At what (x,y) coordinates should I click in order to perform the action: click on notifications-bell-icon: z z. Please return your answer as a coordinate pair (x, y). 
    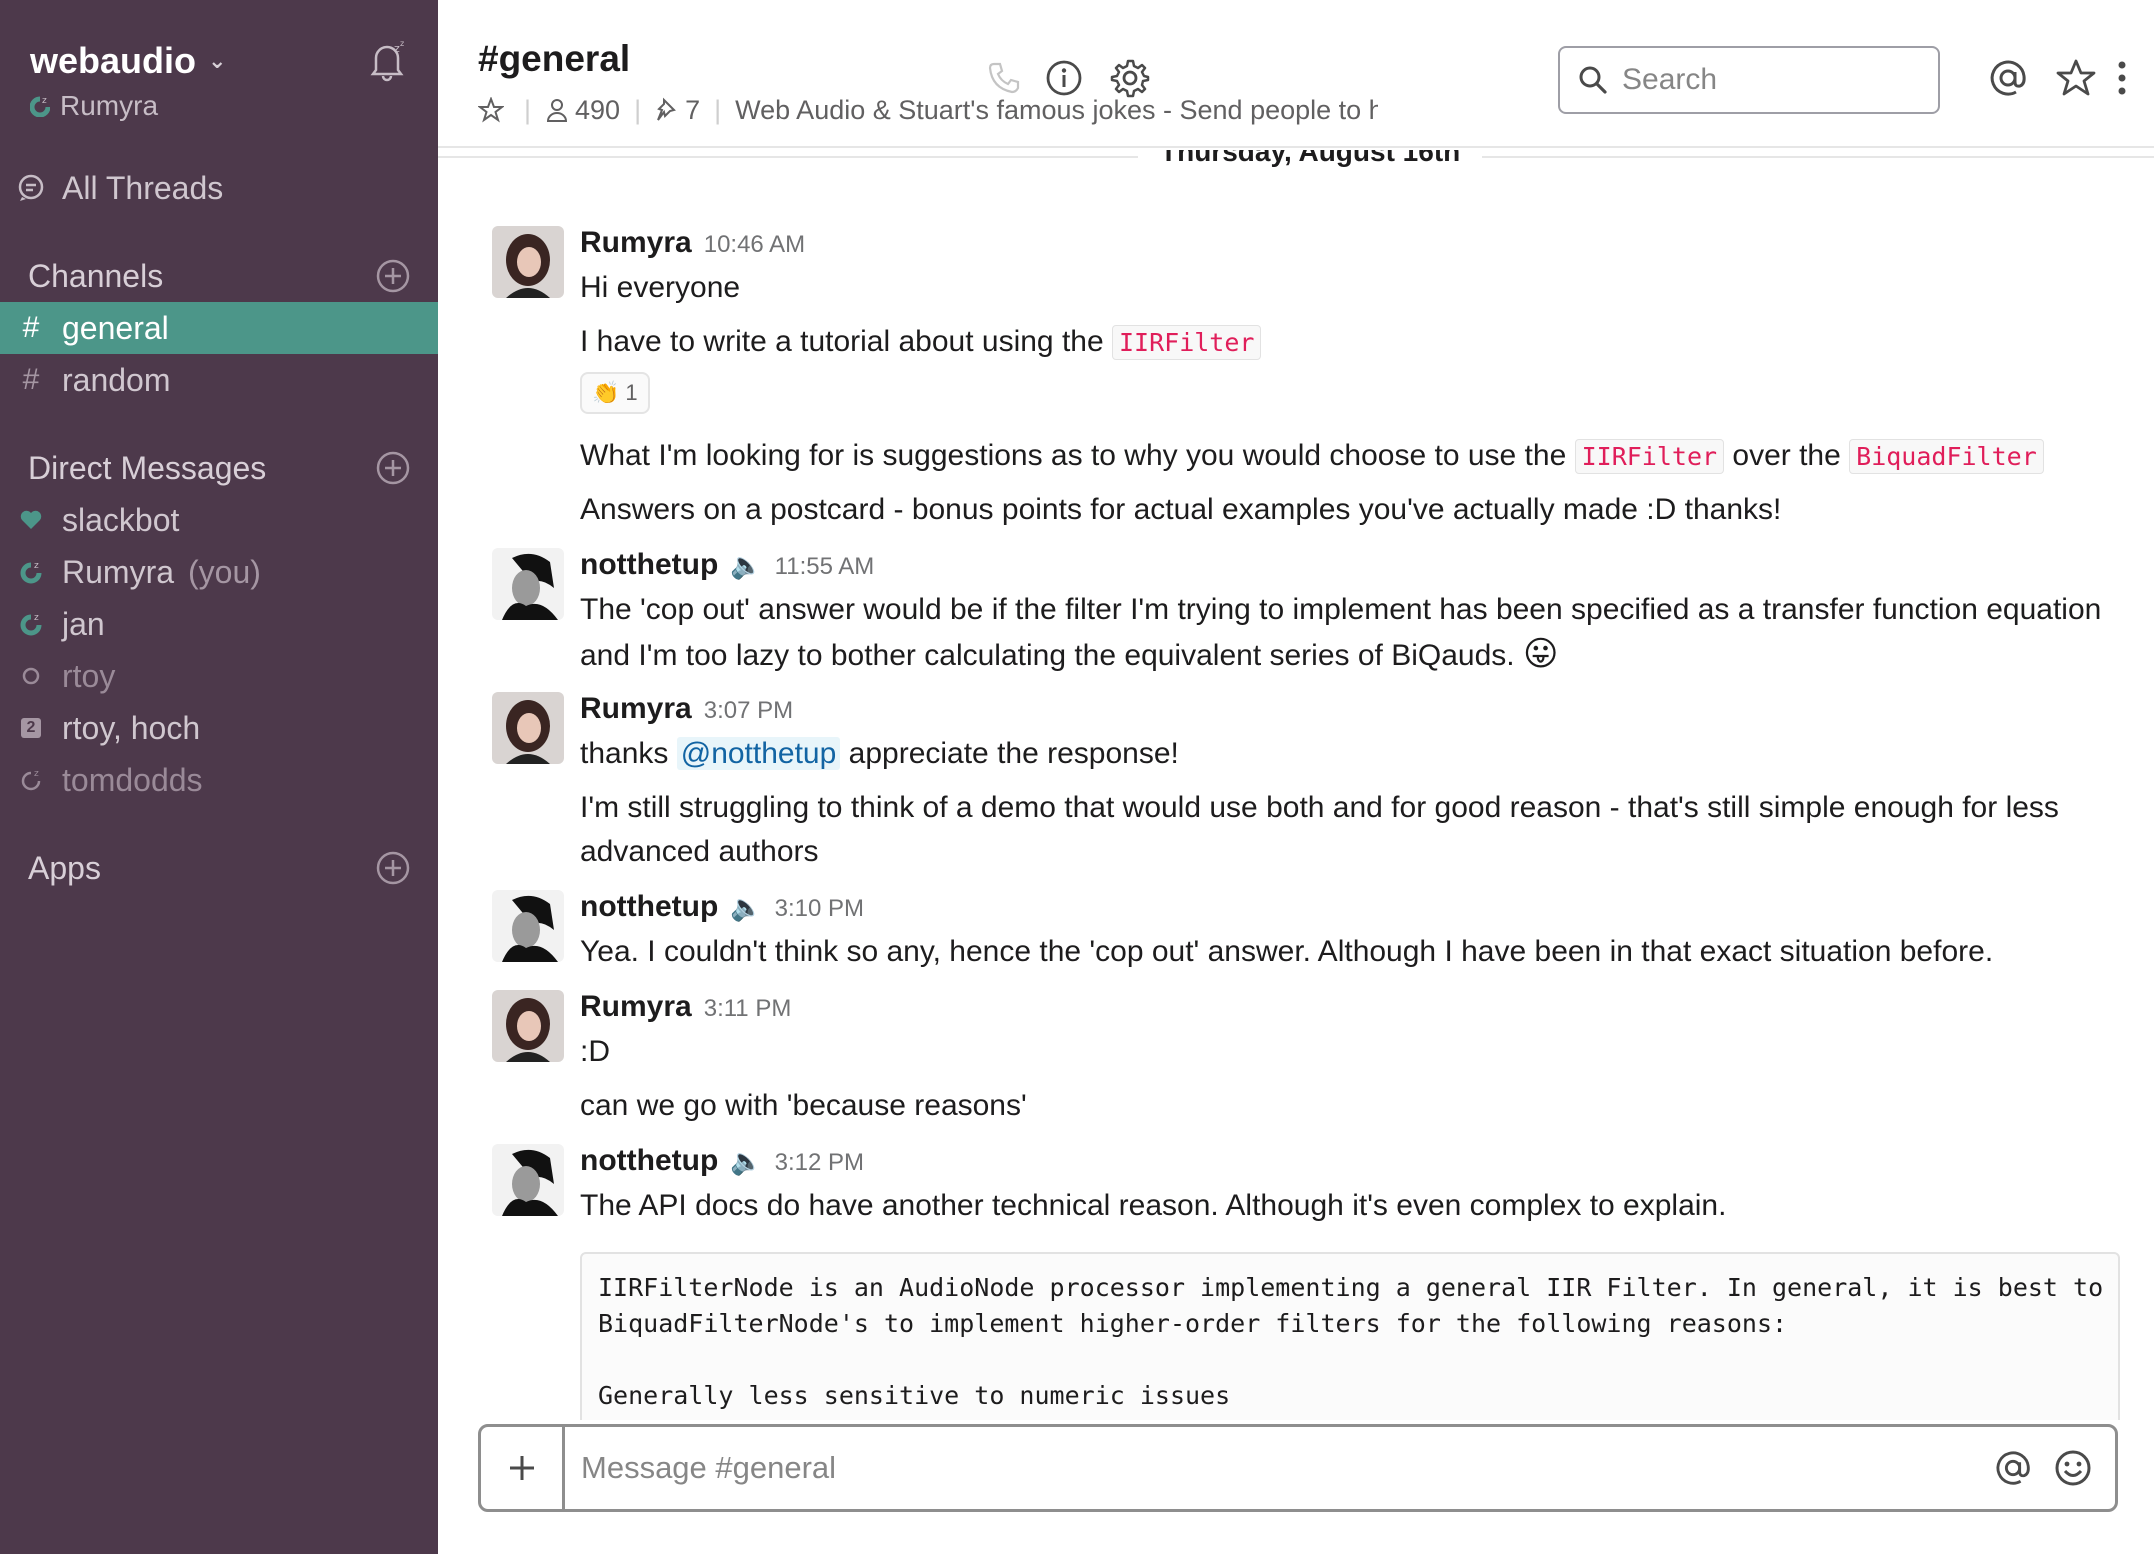
    Looking at the image, I should click on (387, 61).